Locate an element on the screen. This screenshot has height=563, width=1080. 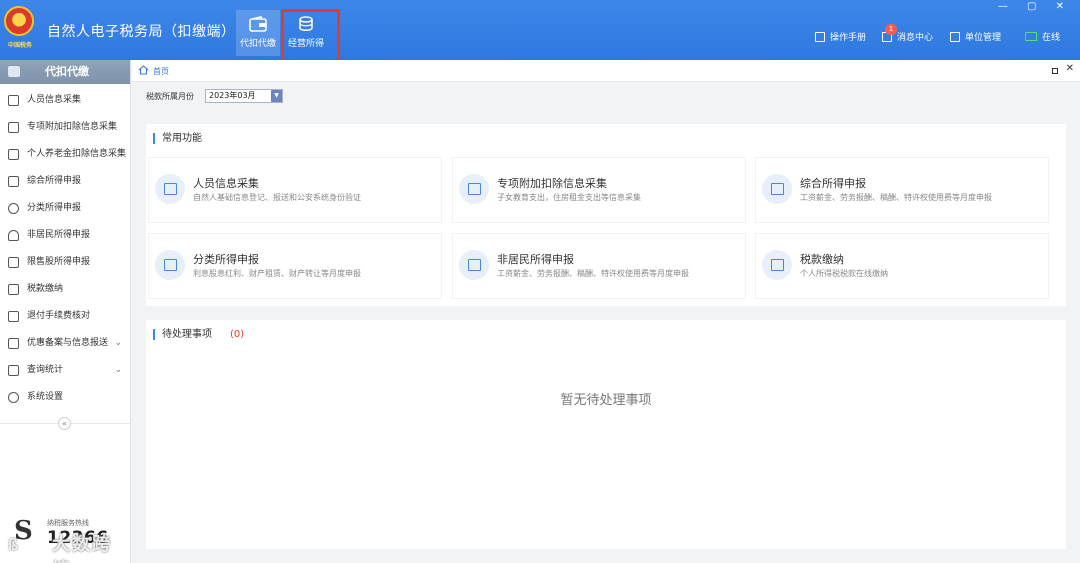
sidebar-item-label: 分类所得申报 is located at coordinates (54, 208).